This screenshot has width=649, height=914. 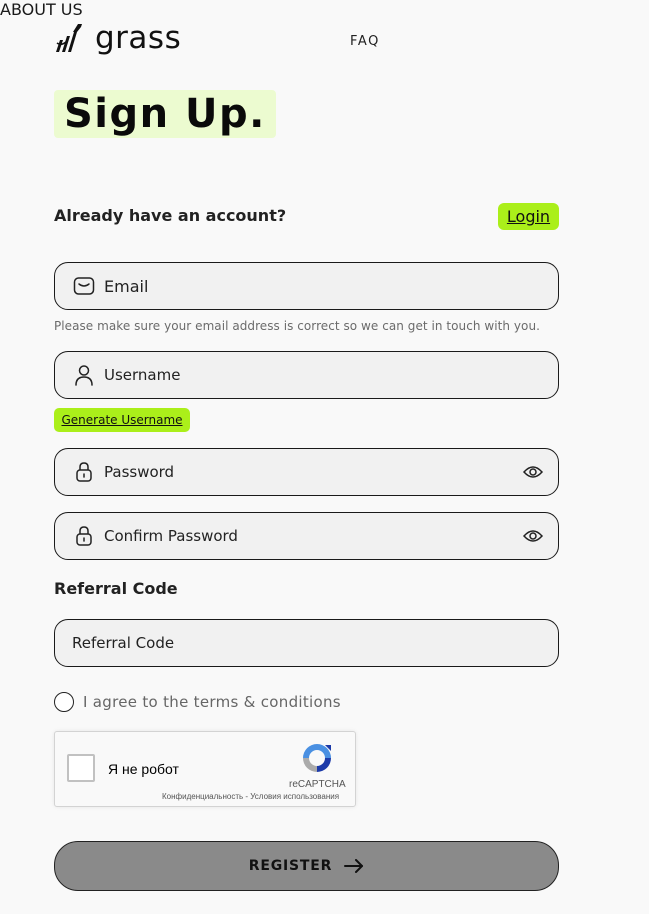 What do you see at coordinates (354, 866) in the screenshot?
I see `arrow-right-icon` at bounding box center [354, 866].